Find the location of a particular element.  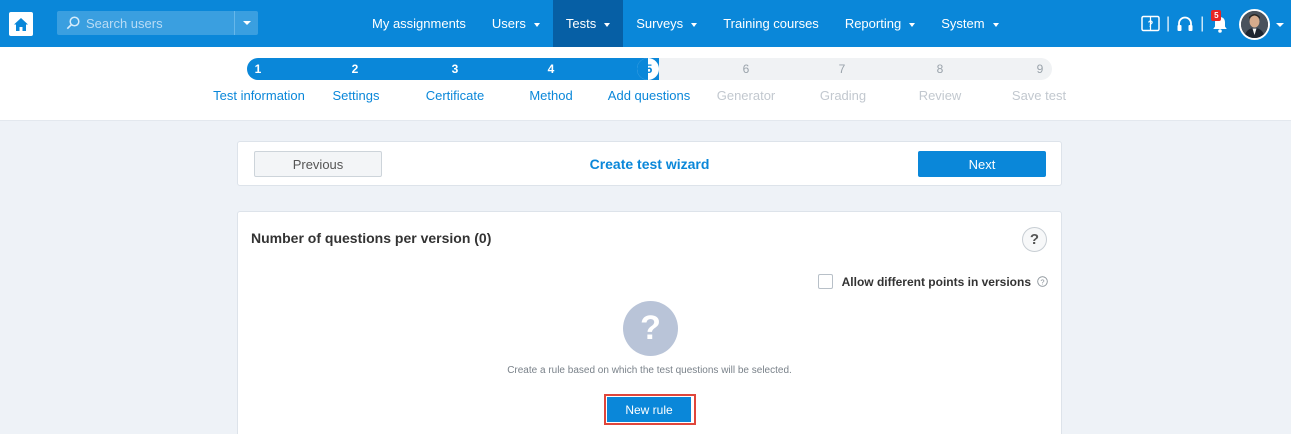

allow-different-points-checkbox is located at coordinates (825, 281).